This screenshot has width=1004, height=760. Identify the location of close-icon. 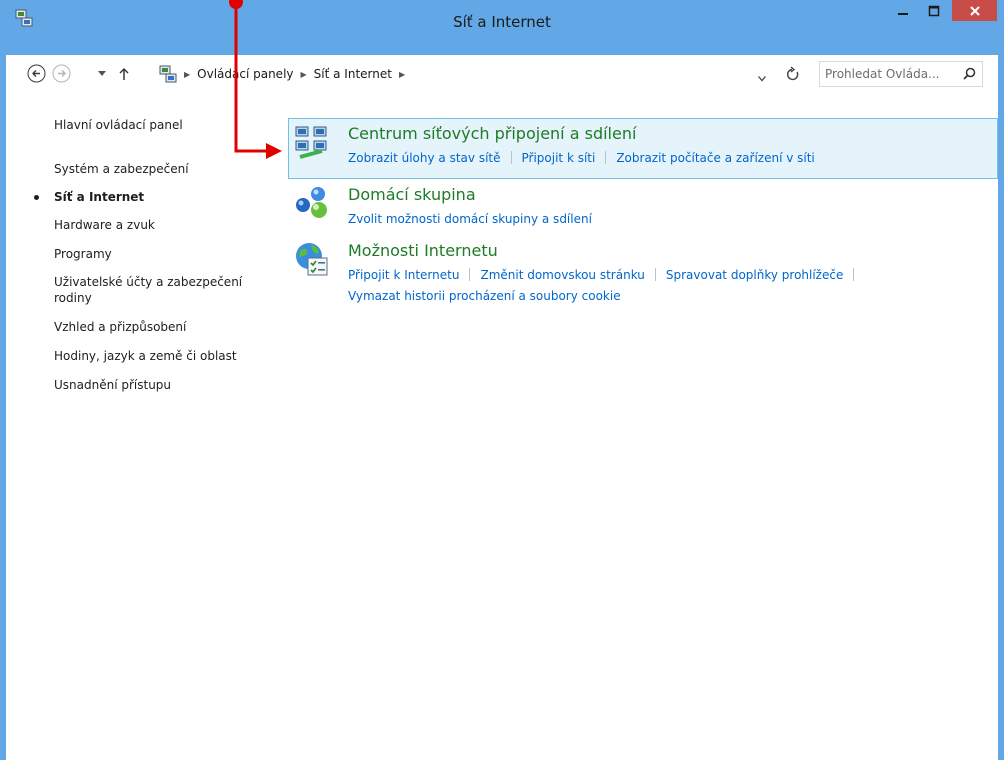
(974, 10).